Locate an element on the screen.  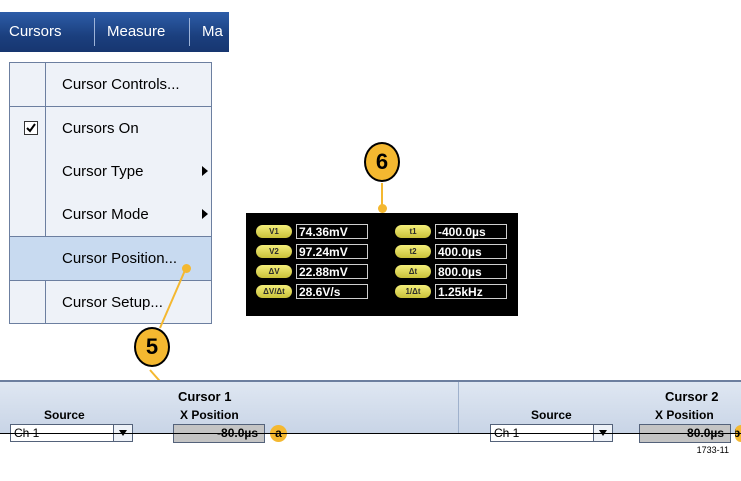
panel-bottom-border is located at coordinates (370, 433).